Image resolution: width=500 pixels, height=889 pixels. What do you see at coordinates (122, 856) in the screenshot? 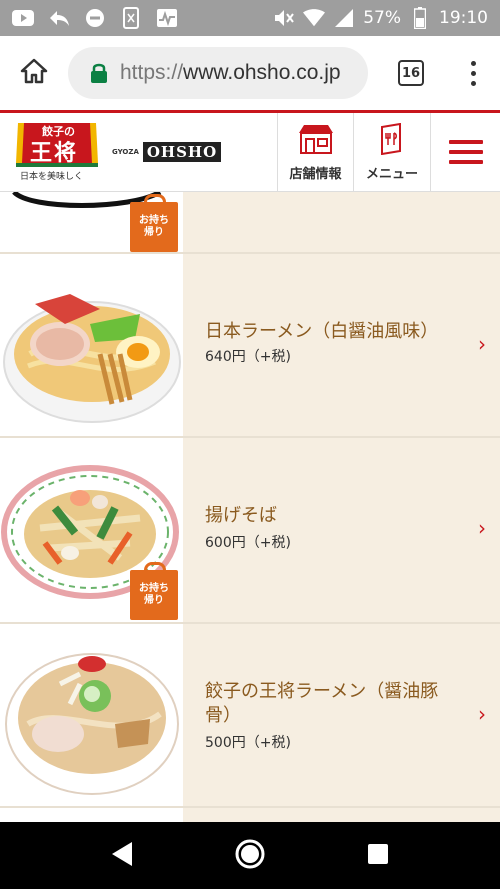
I see `back-icon` at bounding box center [122, 856].